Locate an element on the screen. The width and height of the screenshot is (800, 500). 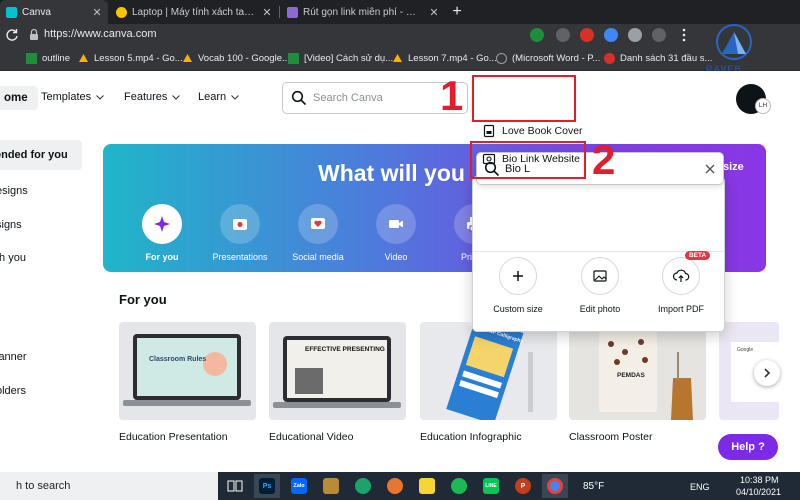
language-indicator: ENG is located at coordinates (700, 487).